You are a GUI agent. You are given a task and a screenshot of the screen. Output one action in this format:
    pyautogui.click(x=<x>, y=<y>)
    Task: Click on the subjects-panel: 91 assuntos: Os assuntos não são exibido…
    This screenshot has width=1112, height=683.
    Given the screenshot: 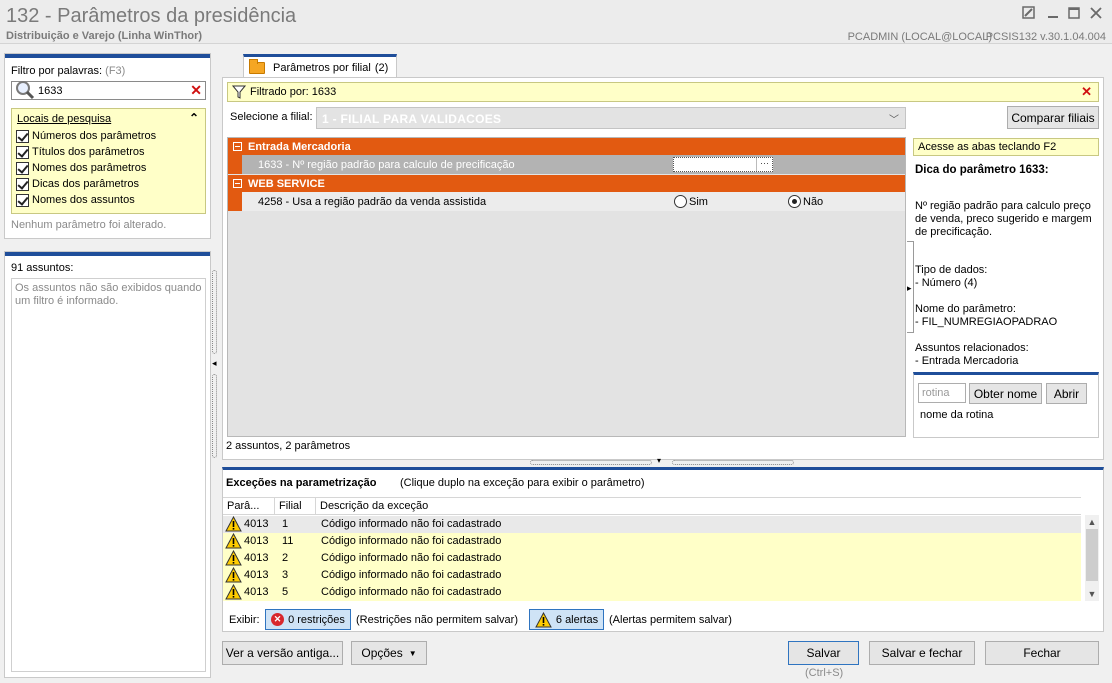 What is the action you would take?
    pyautogui.click(x=107, y=464)
    